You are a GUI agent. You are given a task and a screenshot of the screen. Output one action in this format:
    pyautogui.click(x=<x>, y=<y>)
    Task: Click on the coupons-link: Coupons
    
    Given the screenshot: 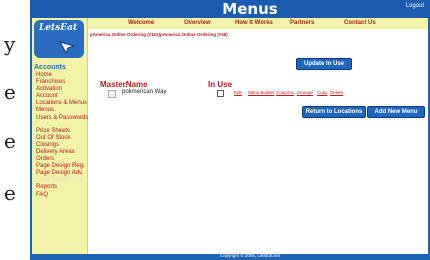 What is the action you would take?
    pyautogui.click(x=285, y=92)
    